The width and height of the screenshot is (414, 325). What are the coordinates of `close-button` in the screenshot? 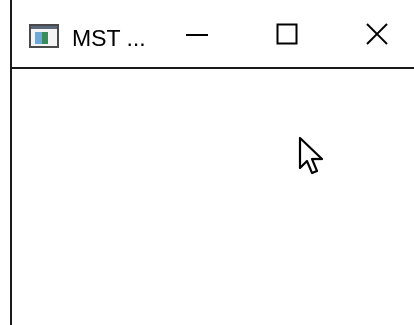 It's located at (373, 33).